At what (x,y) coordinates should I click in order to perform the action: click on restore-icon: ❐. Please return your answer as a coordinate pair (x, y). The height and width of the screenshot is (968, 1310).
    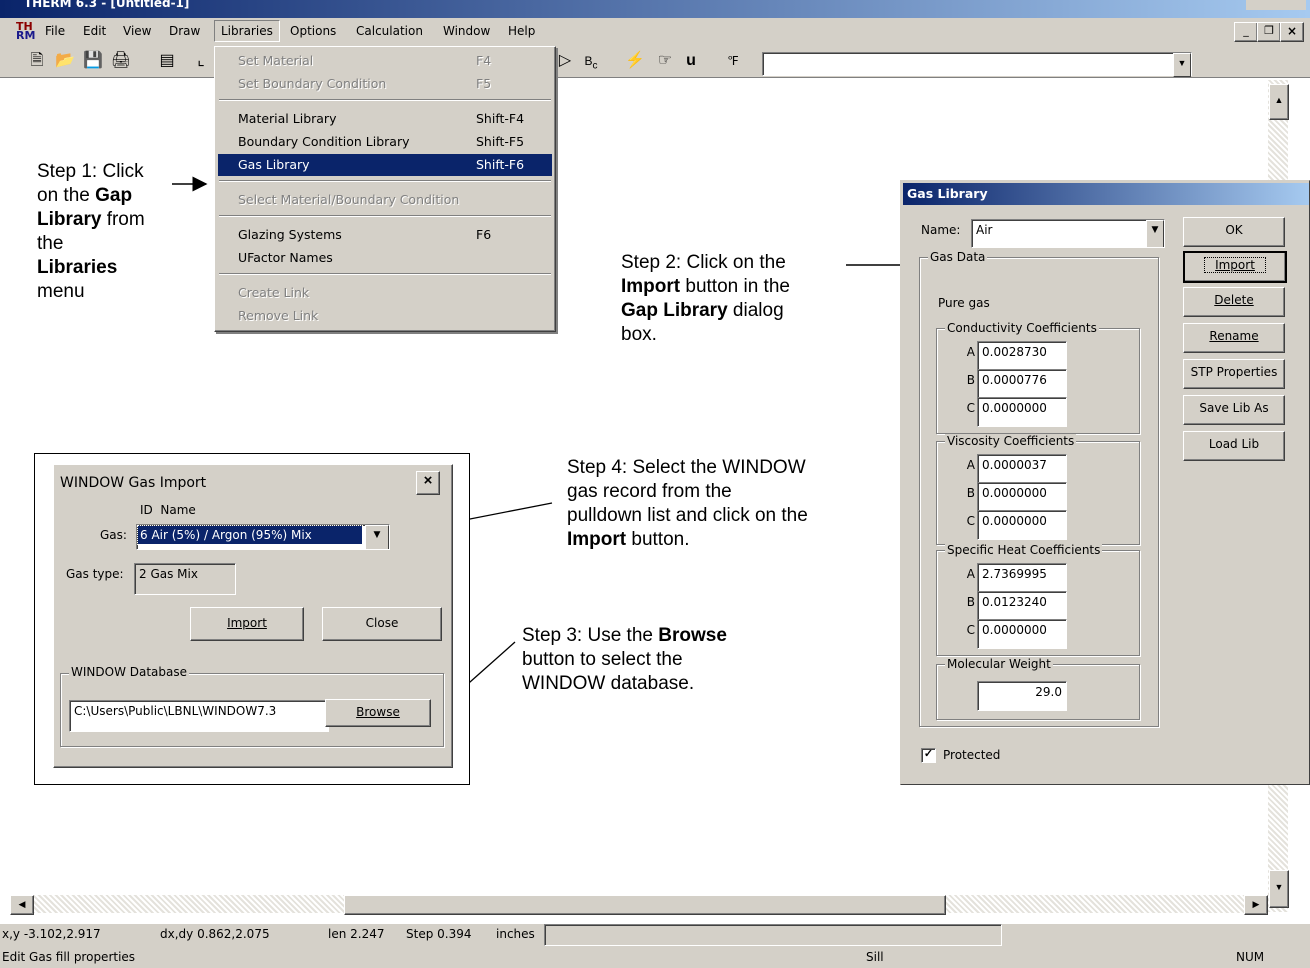
    Looking at the image, I should click on (1269, 32).